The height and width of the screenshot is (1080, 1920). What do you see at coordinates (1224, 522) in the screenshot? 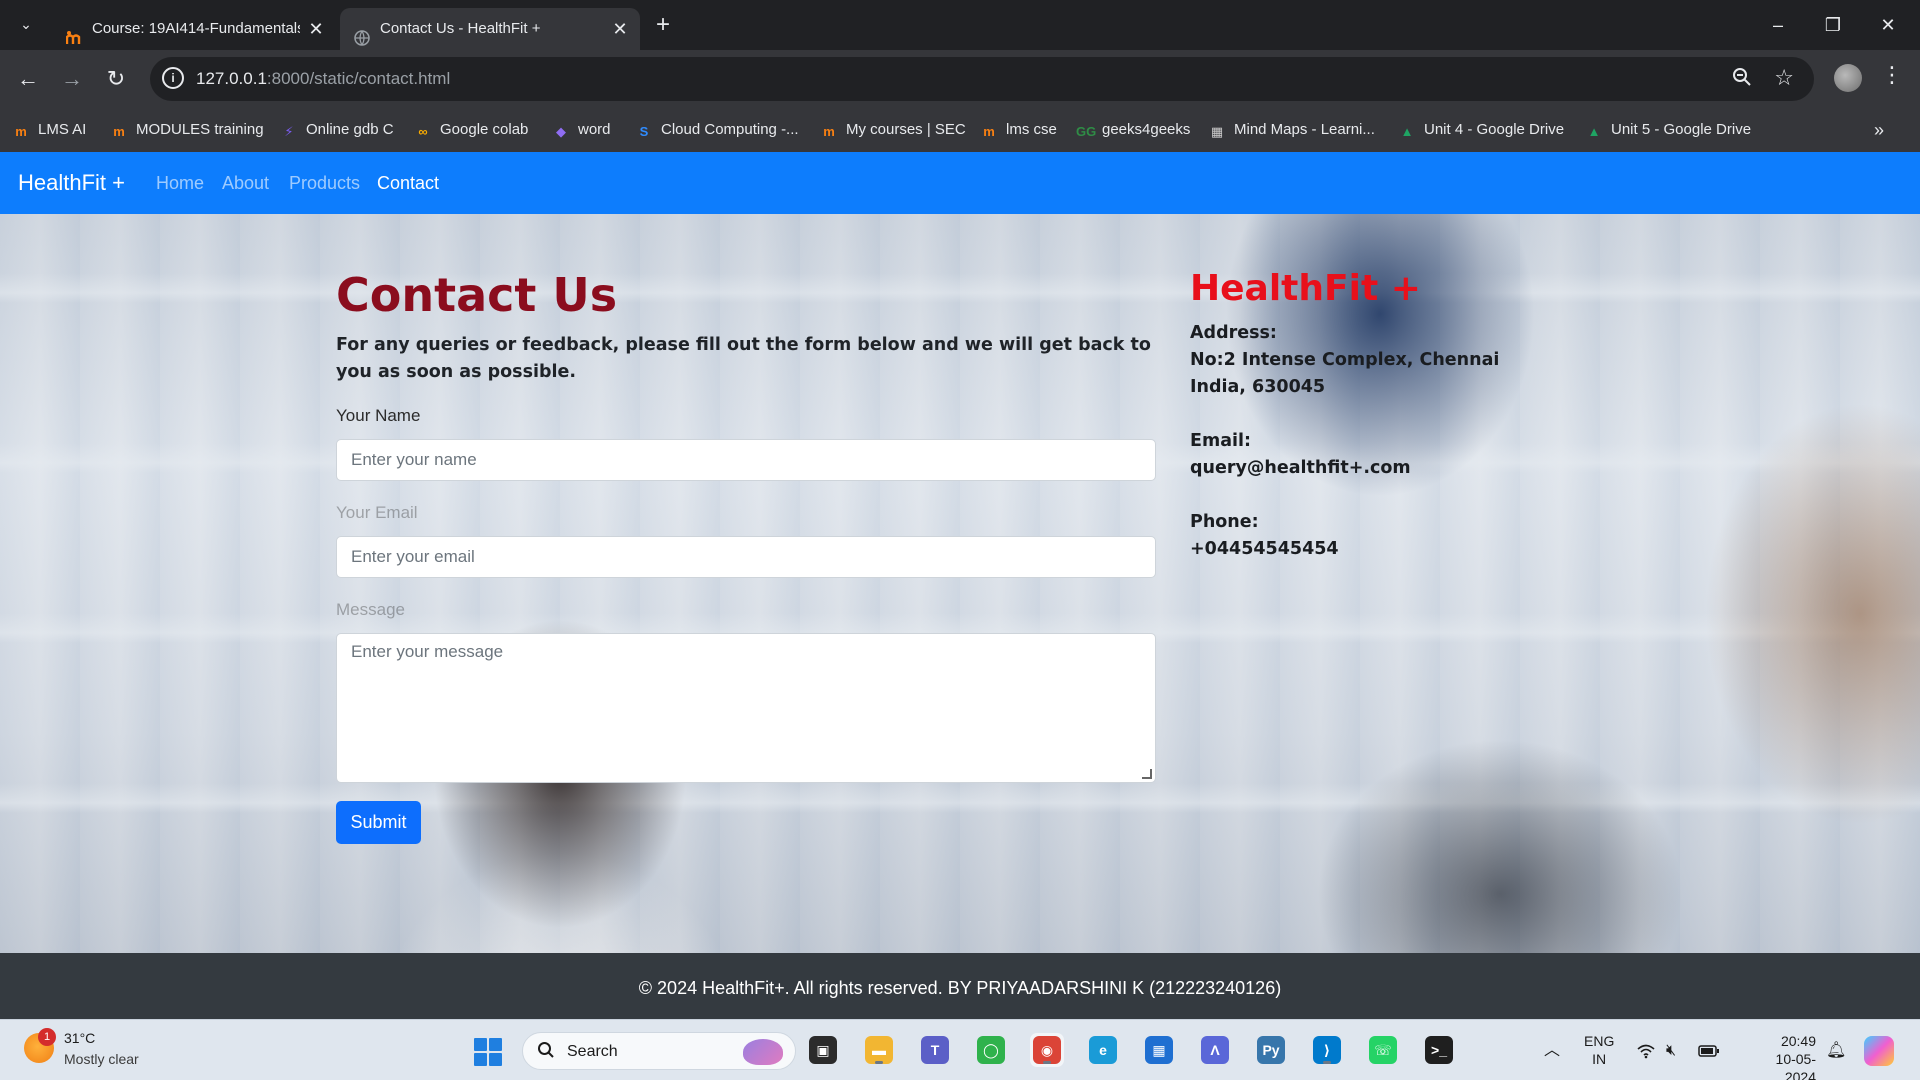
I see `phone-info-label: Phone:` at bounding box center [1224, 522].